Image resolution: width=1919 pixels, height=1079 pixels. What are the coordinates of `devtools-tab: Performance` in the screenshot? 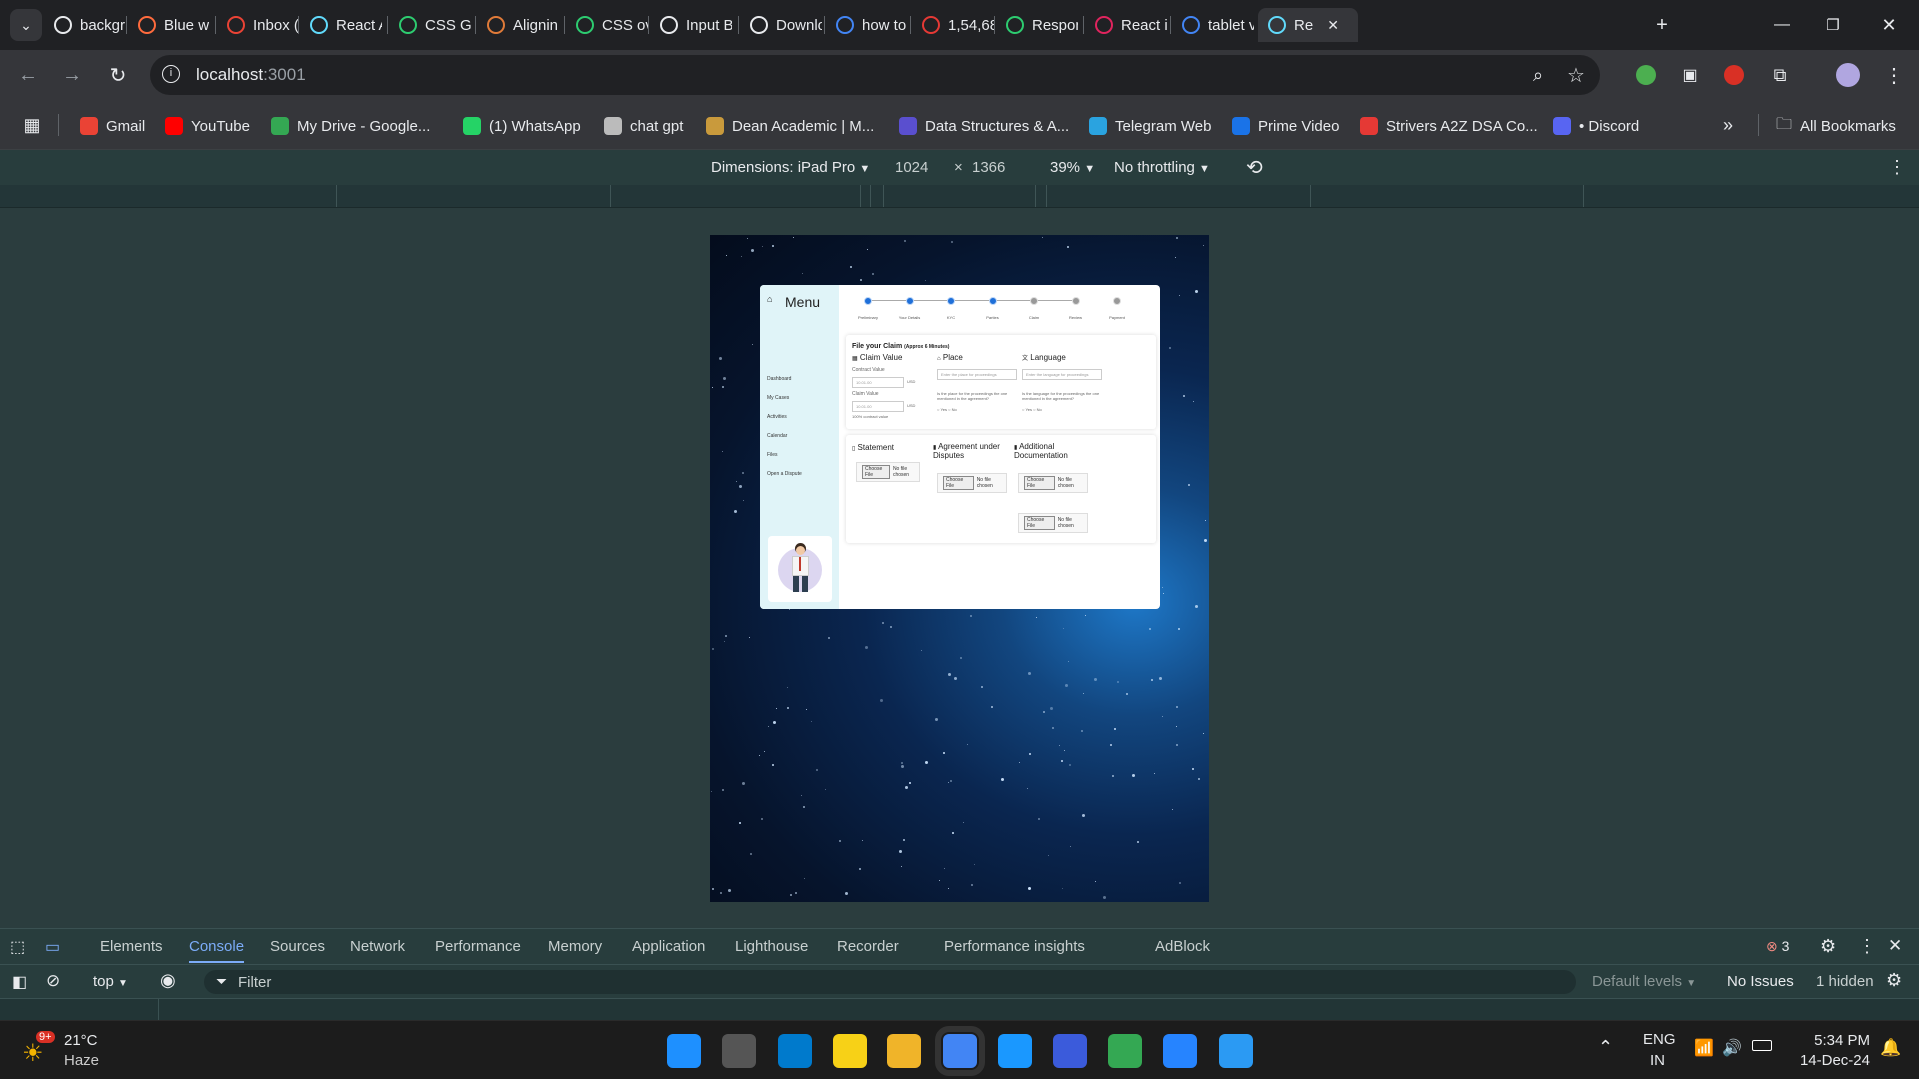 It's located at (478, 946).